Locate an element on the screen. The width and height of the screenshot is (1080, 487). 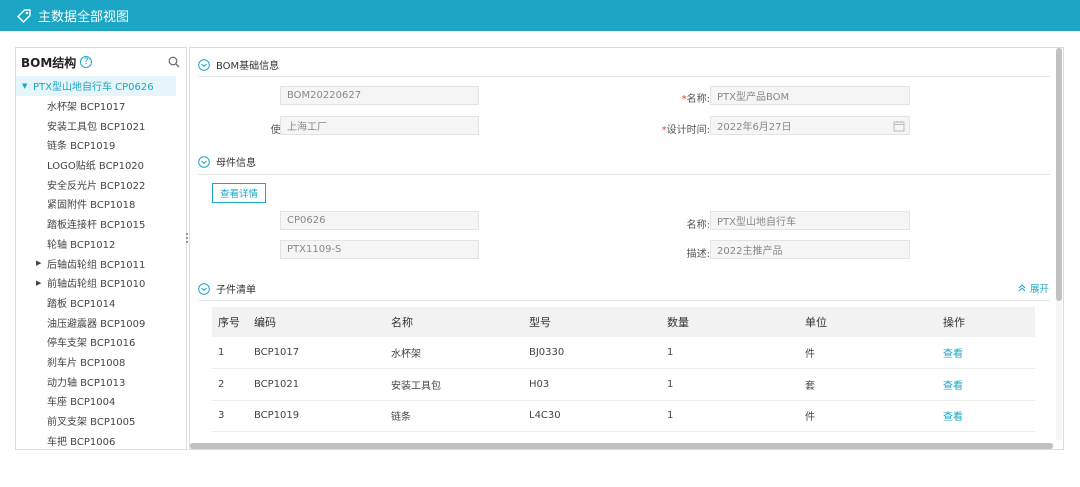
help-icon: ? is located at coordinates (86, 62).